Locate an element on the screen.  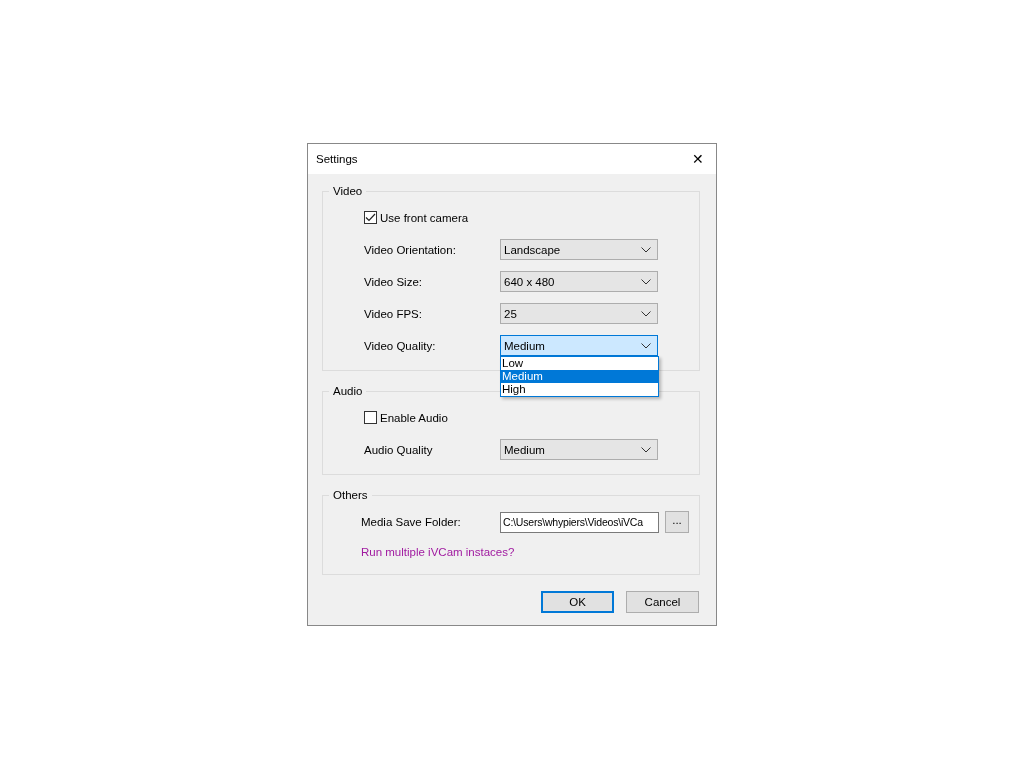
window-title: Settings is located at coordinates (336, 159).